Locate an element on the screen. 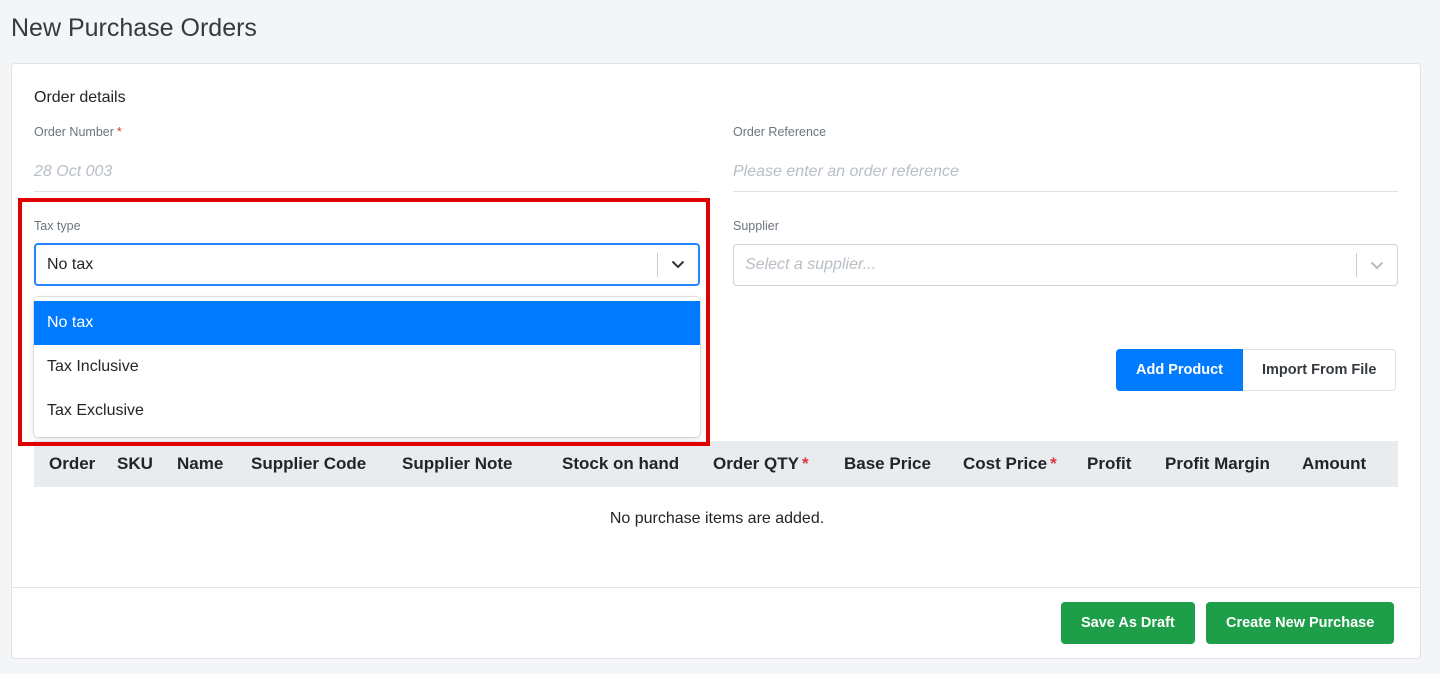 The height and width of the screenshot is (674, 1440). tax-type-select: No tax is located at coordinates (367, 264).